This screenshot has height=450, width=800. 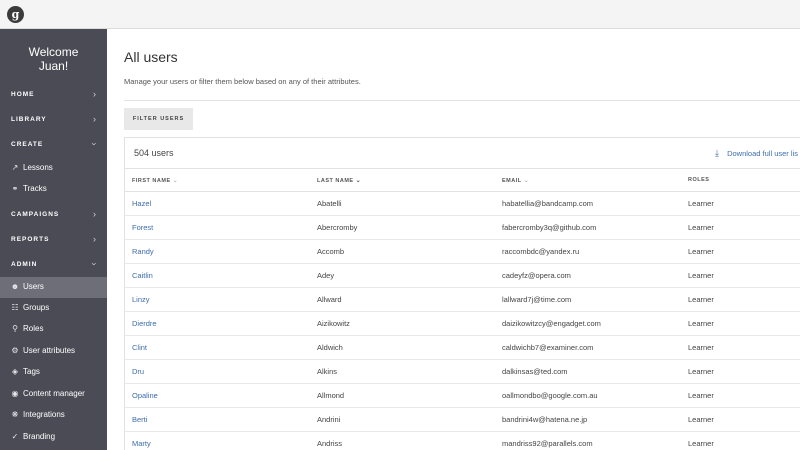 What do you see at coordinates (15, 286) in the screenshot?
I see `user-icon: ☻` at bounding box center [15, 286].